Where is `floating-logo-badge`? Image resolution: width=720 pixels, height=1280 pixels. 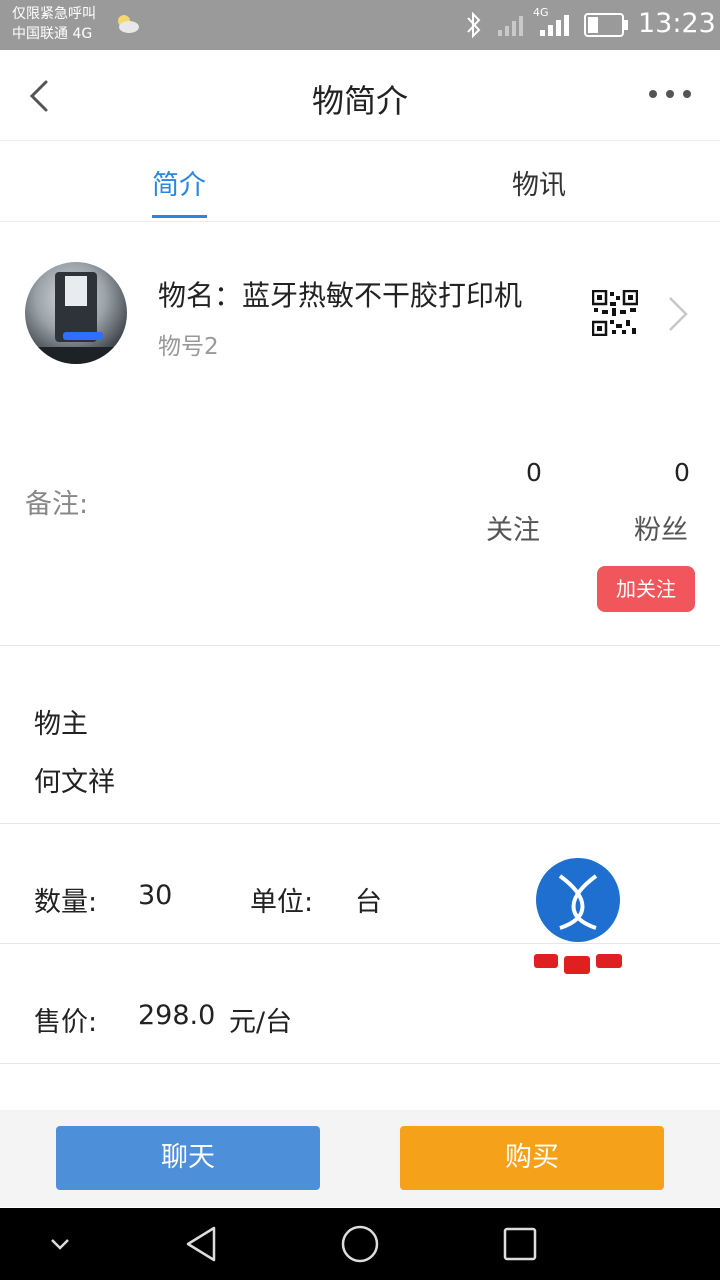
floating-logo-badge is located at coordinates (578, 919).